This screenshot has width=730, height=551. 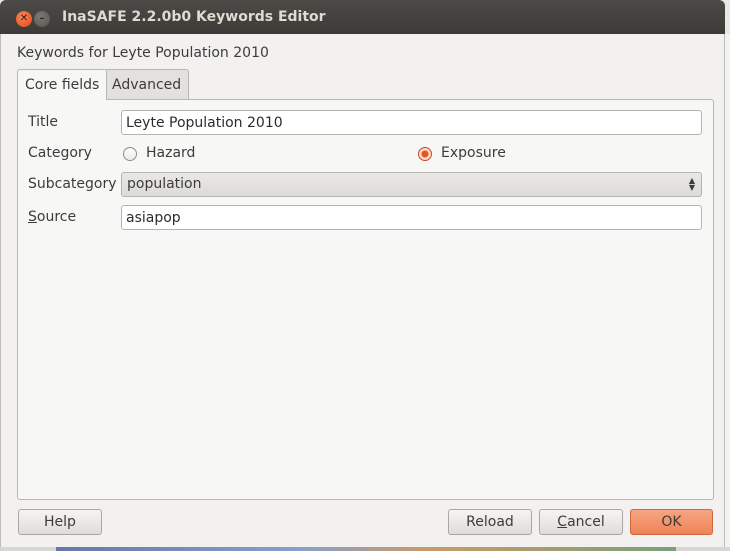 What do you see at coordinates (671, 522) in the screenshot?
I see `ok-button: OK` at bounding box center [671, 522].